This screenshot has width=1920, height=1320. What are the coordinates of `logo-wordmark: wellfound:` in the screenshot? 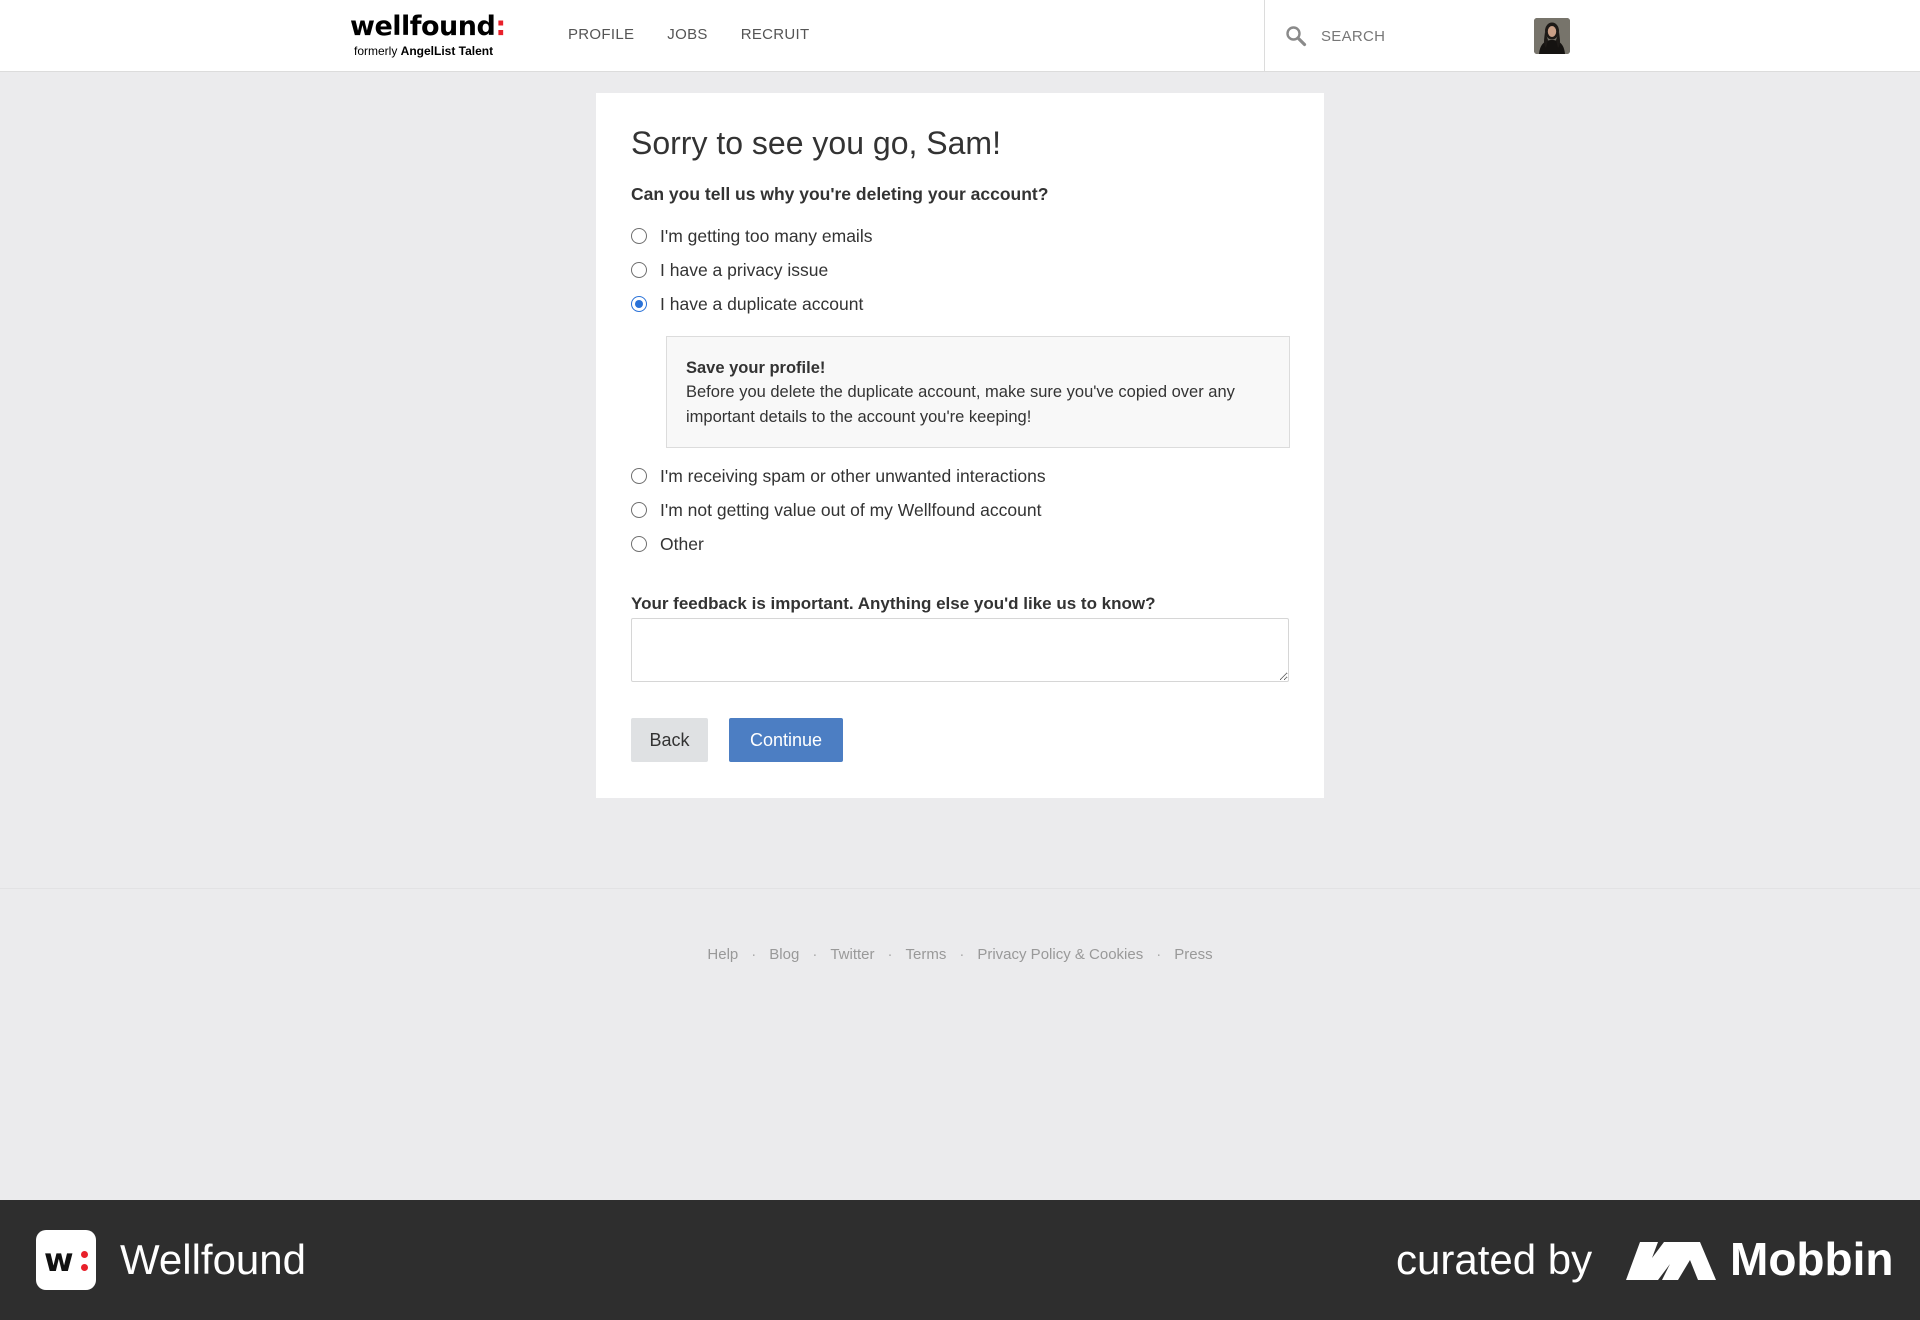 It's located at (428, 26).